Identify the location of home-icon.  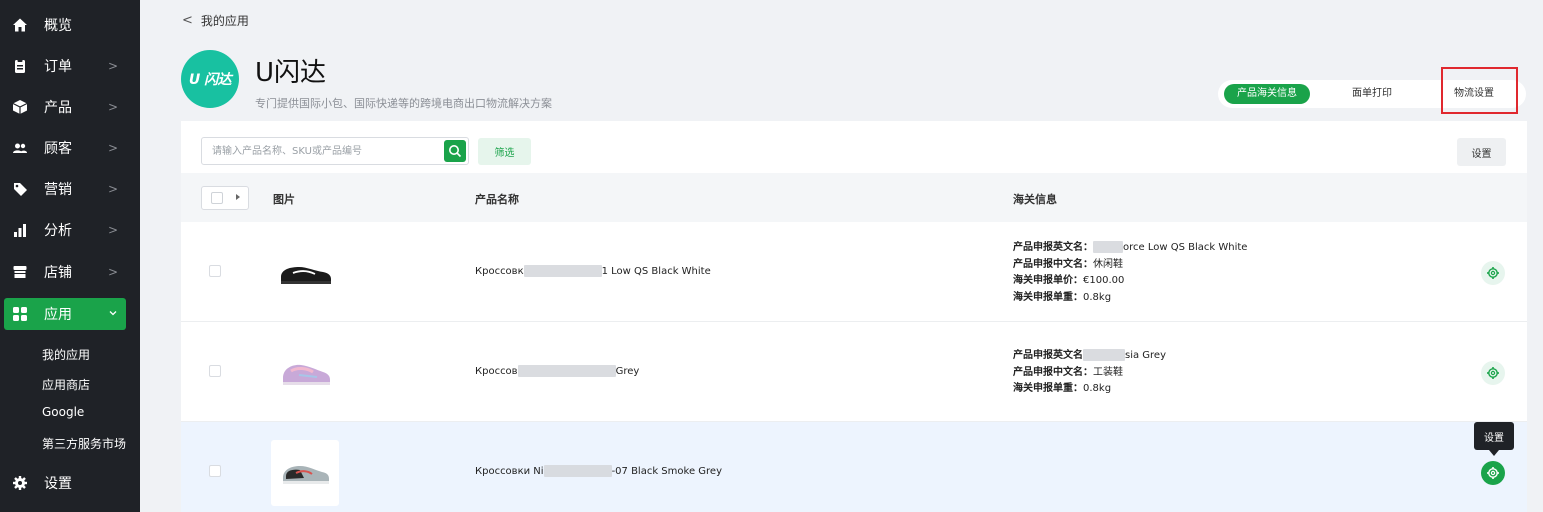
(20, 25).